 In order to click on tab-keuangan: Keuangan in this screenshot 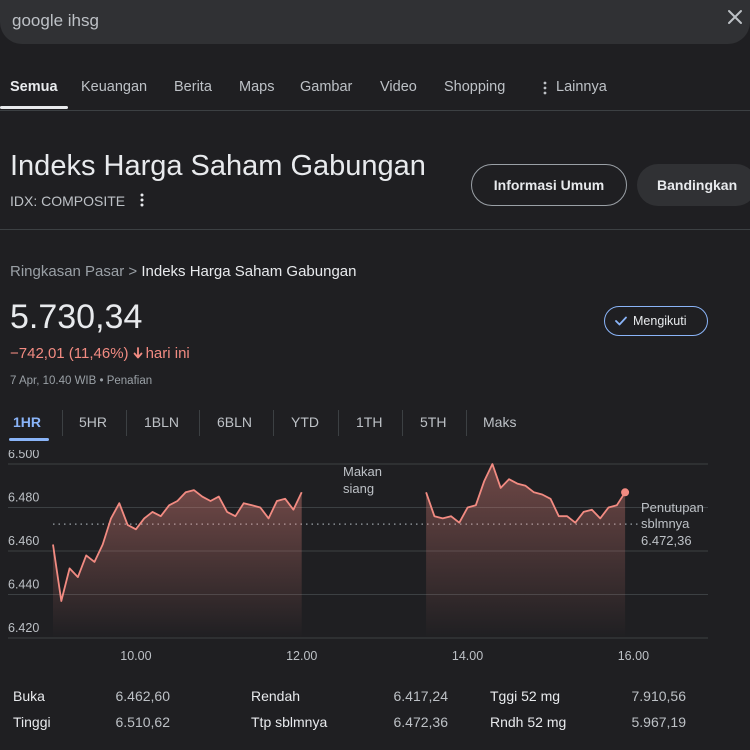, I will do `click(114, 87)`.